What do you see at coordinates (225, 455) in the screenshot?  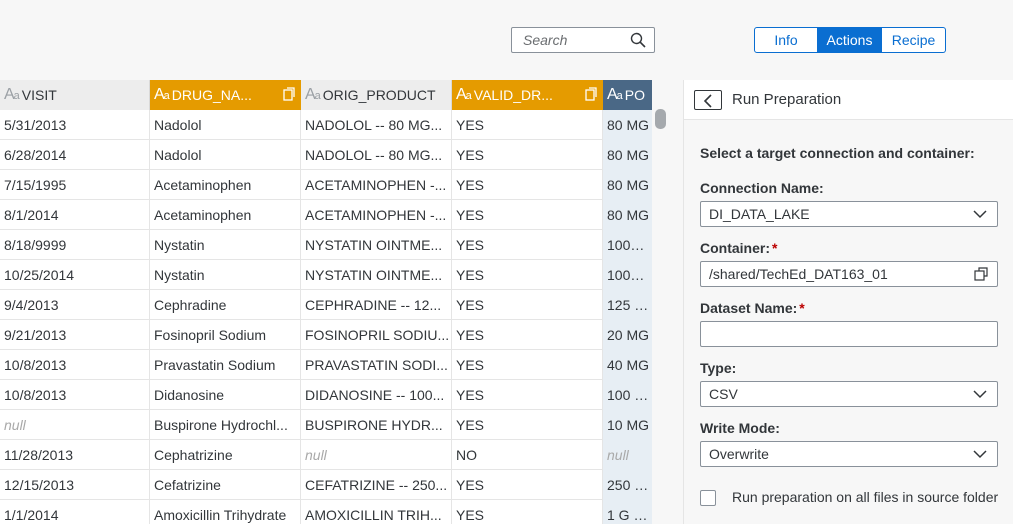 I see `drug-name-cell: Cephatrizine` at bounding box center [225, 455].